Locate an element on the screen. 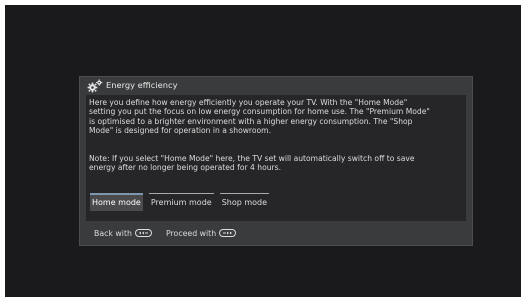 The width and height of the screenshot is (529, 302). gear-icon is located at coordinates (95, 85).